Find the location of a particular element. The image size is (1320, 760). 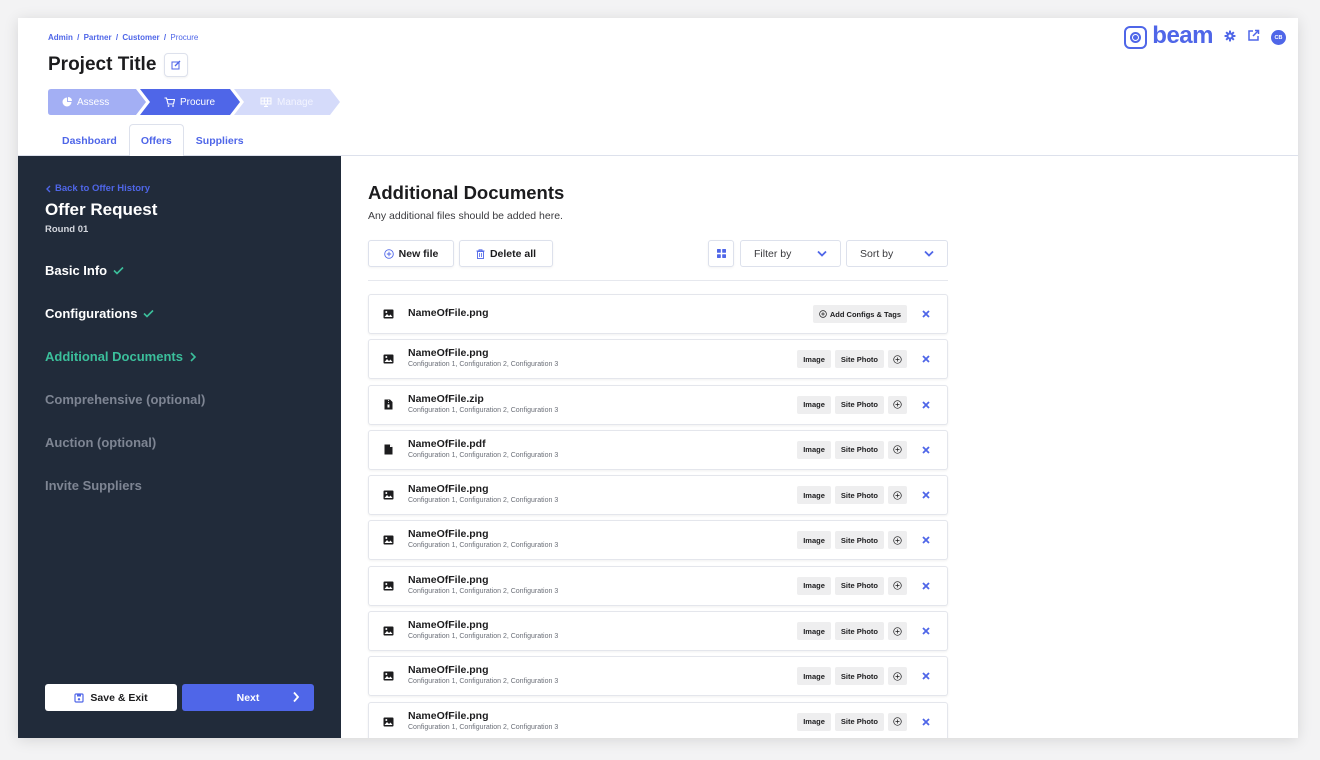

step-manage: Manage is located at coordinates (287, 102).